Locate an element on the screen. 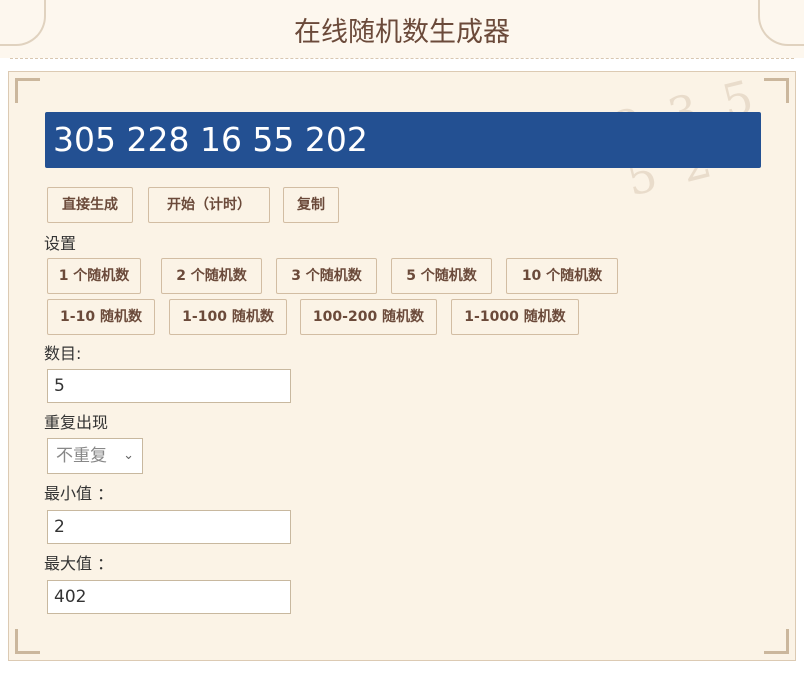 This screenshot has height=674, width=804. repeat-select: 不重复 ⌄ is located at coordinates (95, 456).